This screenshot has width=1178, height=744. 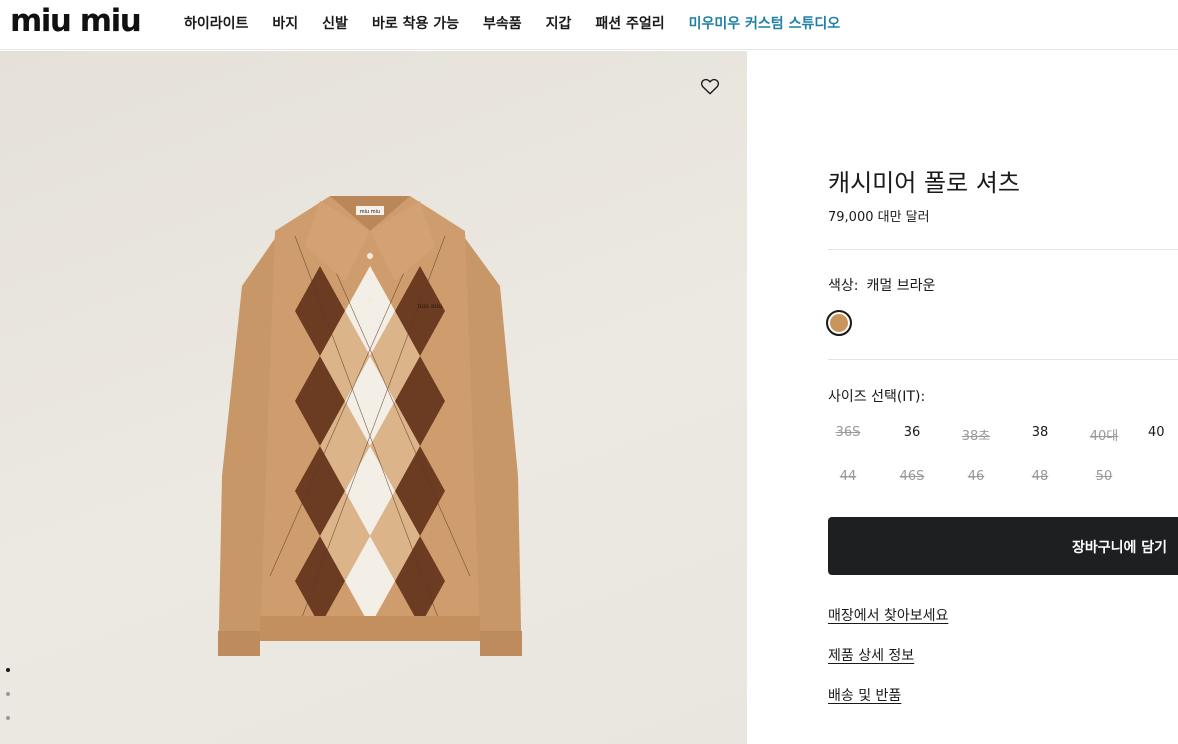 I want to click on add-to-cart-button: 장바구니에 담기, so click(x=1003, y=546).